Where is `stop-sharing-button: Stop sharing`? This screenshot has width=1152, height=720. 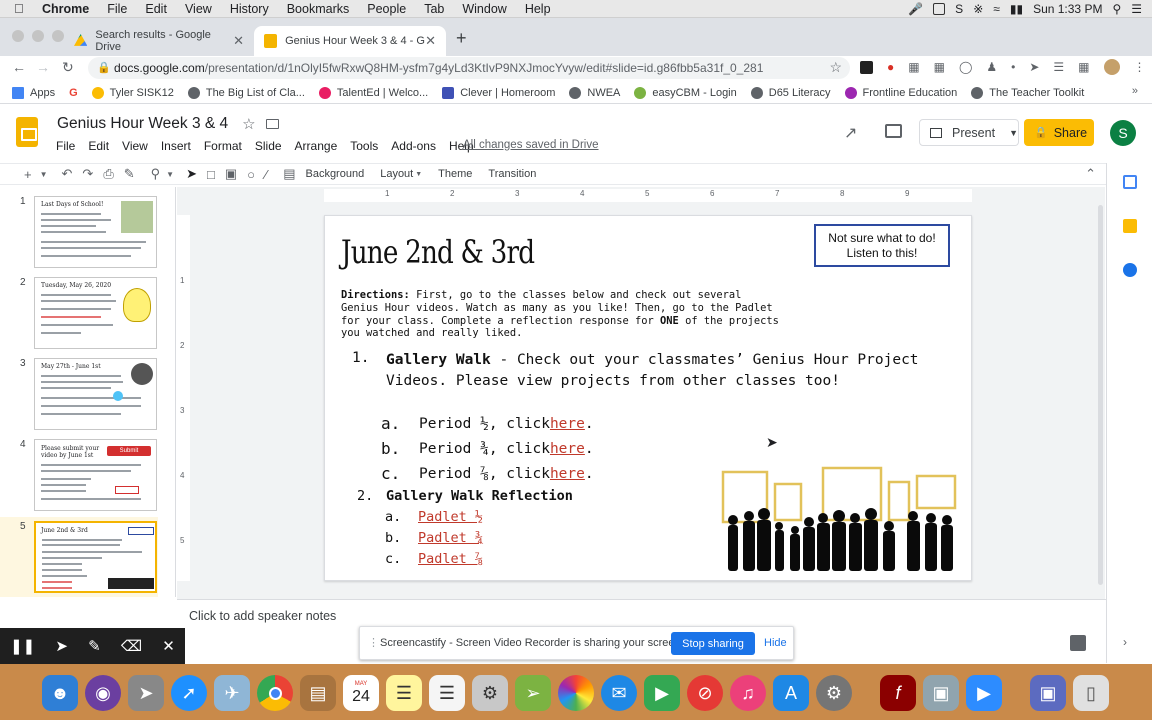 stop-sharing-button: Stop sharing is located at coordinates (713, 643).